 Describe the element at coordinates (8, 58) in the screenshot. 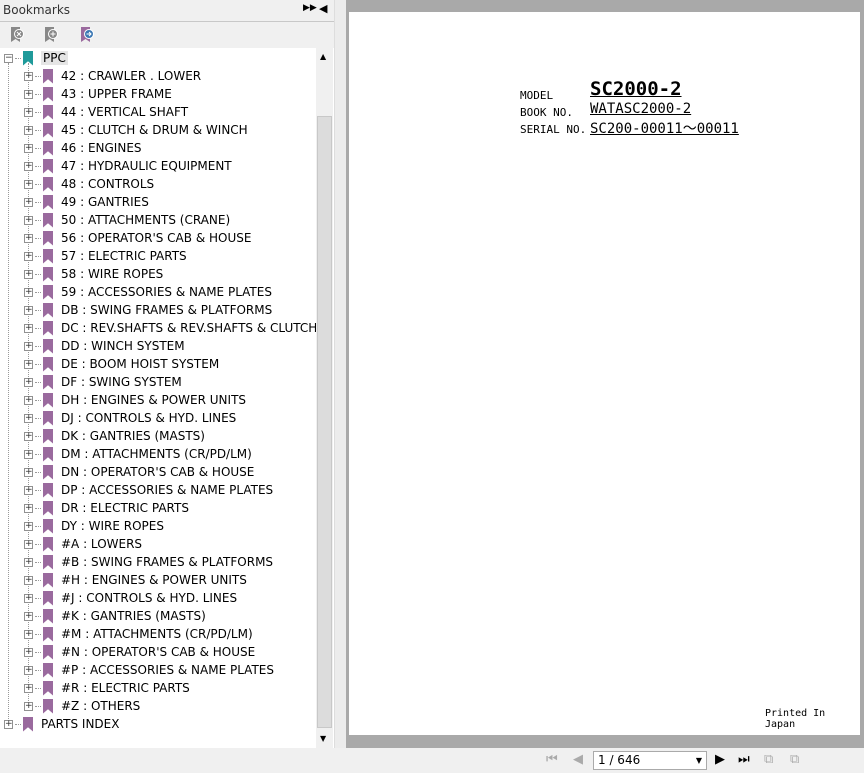

I see `collapse-icon: −` at that location.